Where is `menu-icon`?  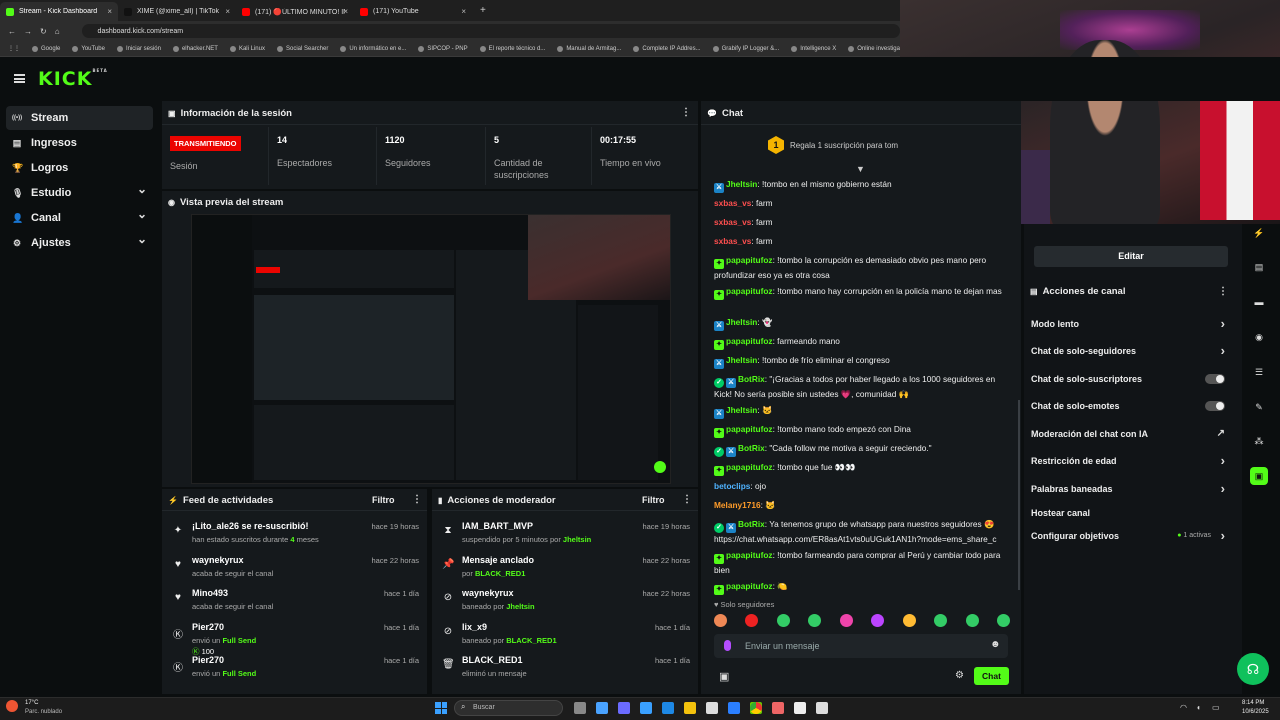
menu-icon is located at coordinates (19, 78).